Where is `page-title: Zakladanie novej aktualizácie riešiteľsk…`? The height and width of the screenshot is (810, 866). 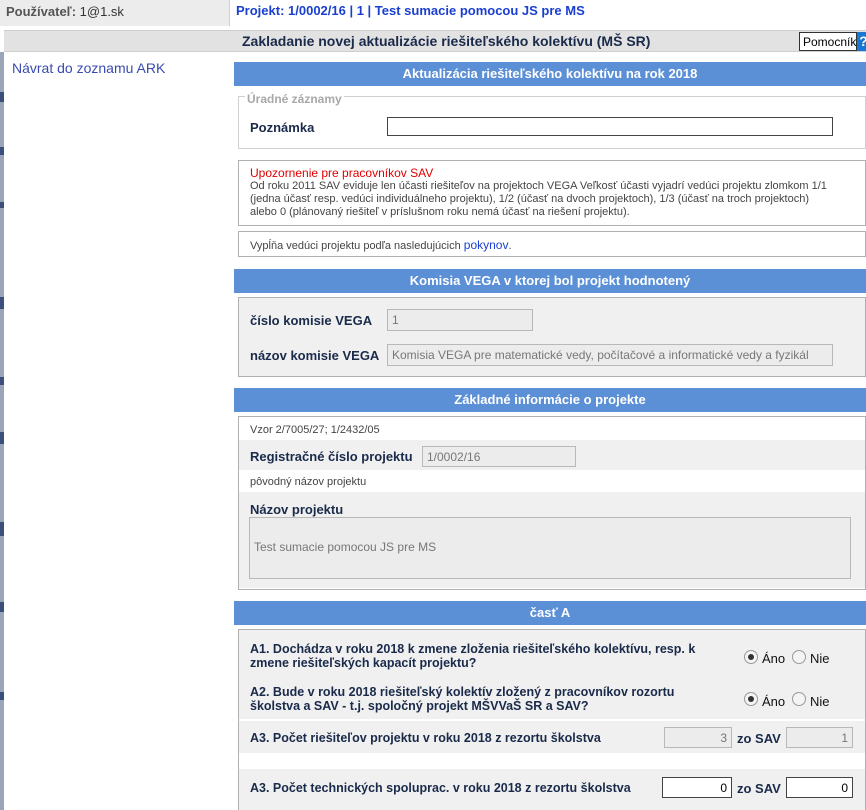 page-title: Zakladanie novej aktualizácie riešiteľsk… is located at coordinates (446, 41).